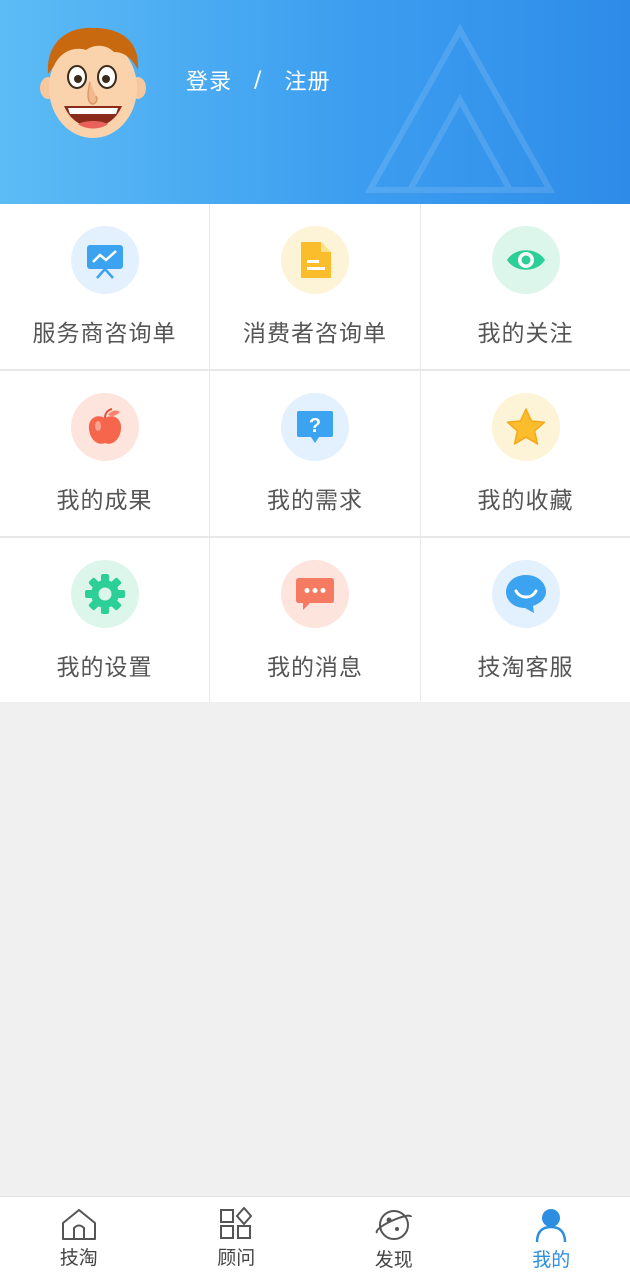  I want to click on question-bubble-icon: ?, so click(315, 427).